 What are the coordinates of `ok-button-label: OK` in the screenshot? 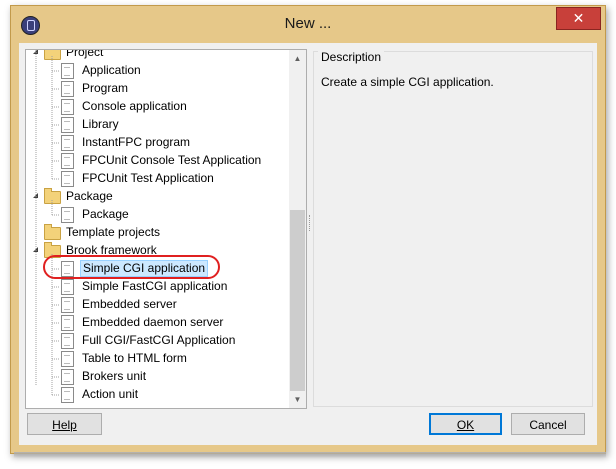 It's located at (465, 425).